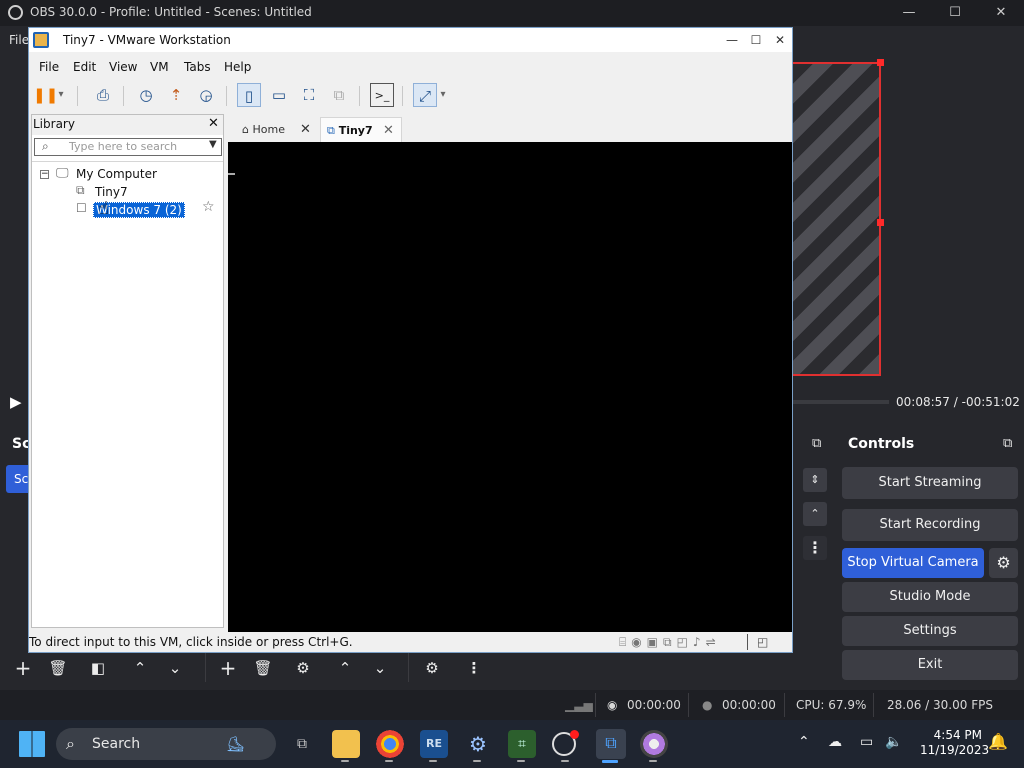 This screenshot has width=1024, height=768. Describe the element at coordinates (15, 40) in the screenshot. I see `obs-menu-file: File` at that location.